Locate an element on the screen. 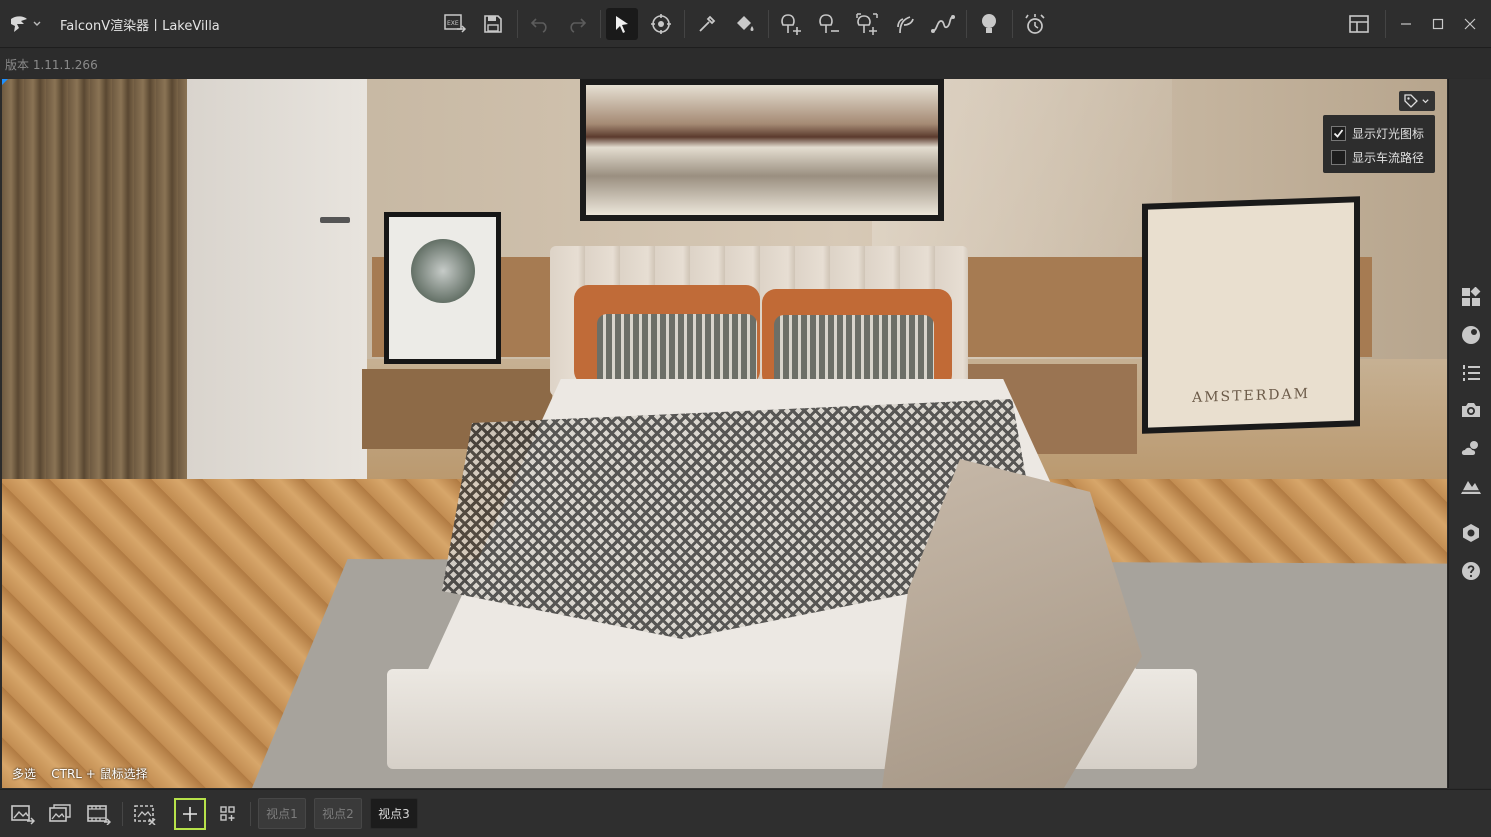 The width and height of the screenshot is (1491, 837). version-bar: 版本 1.11.1.266 is located at coordinates (745, 63).